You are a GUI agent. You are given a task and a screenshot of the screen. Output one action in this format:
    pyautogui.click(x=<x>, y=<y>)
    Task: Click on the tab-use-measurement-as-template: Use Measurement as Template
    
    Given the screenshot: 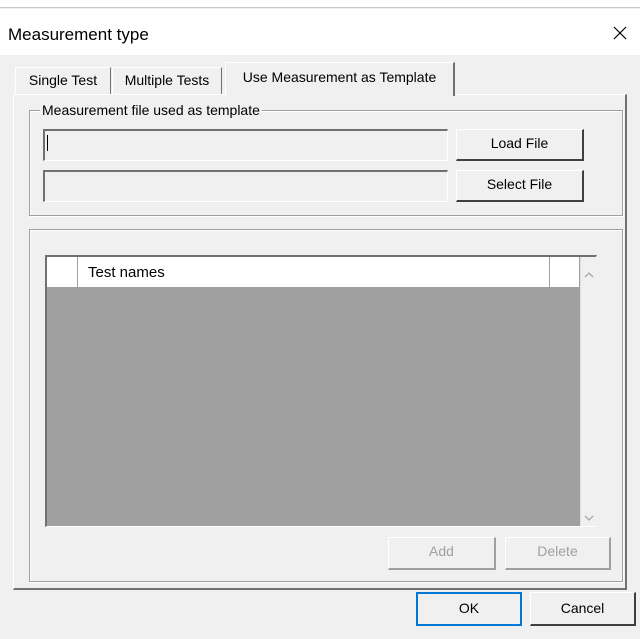 What is the action you would take?
    pyautogui.click(x=340, y=79)
    